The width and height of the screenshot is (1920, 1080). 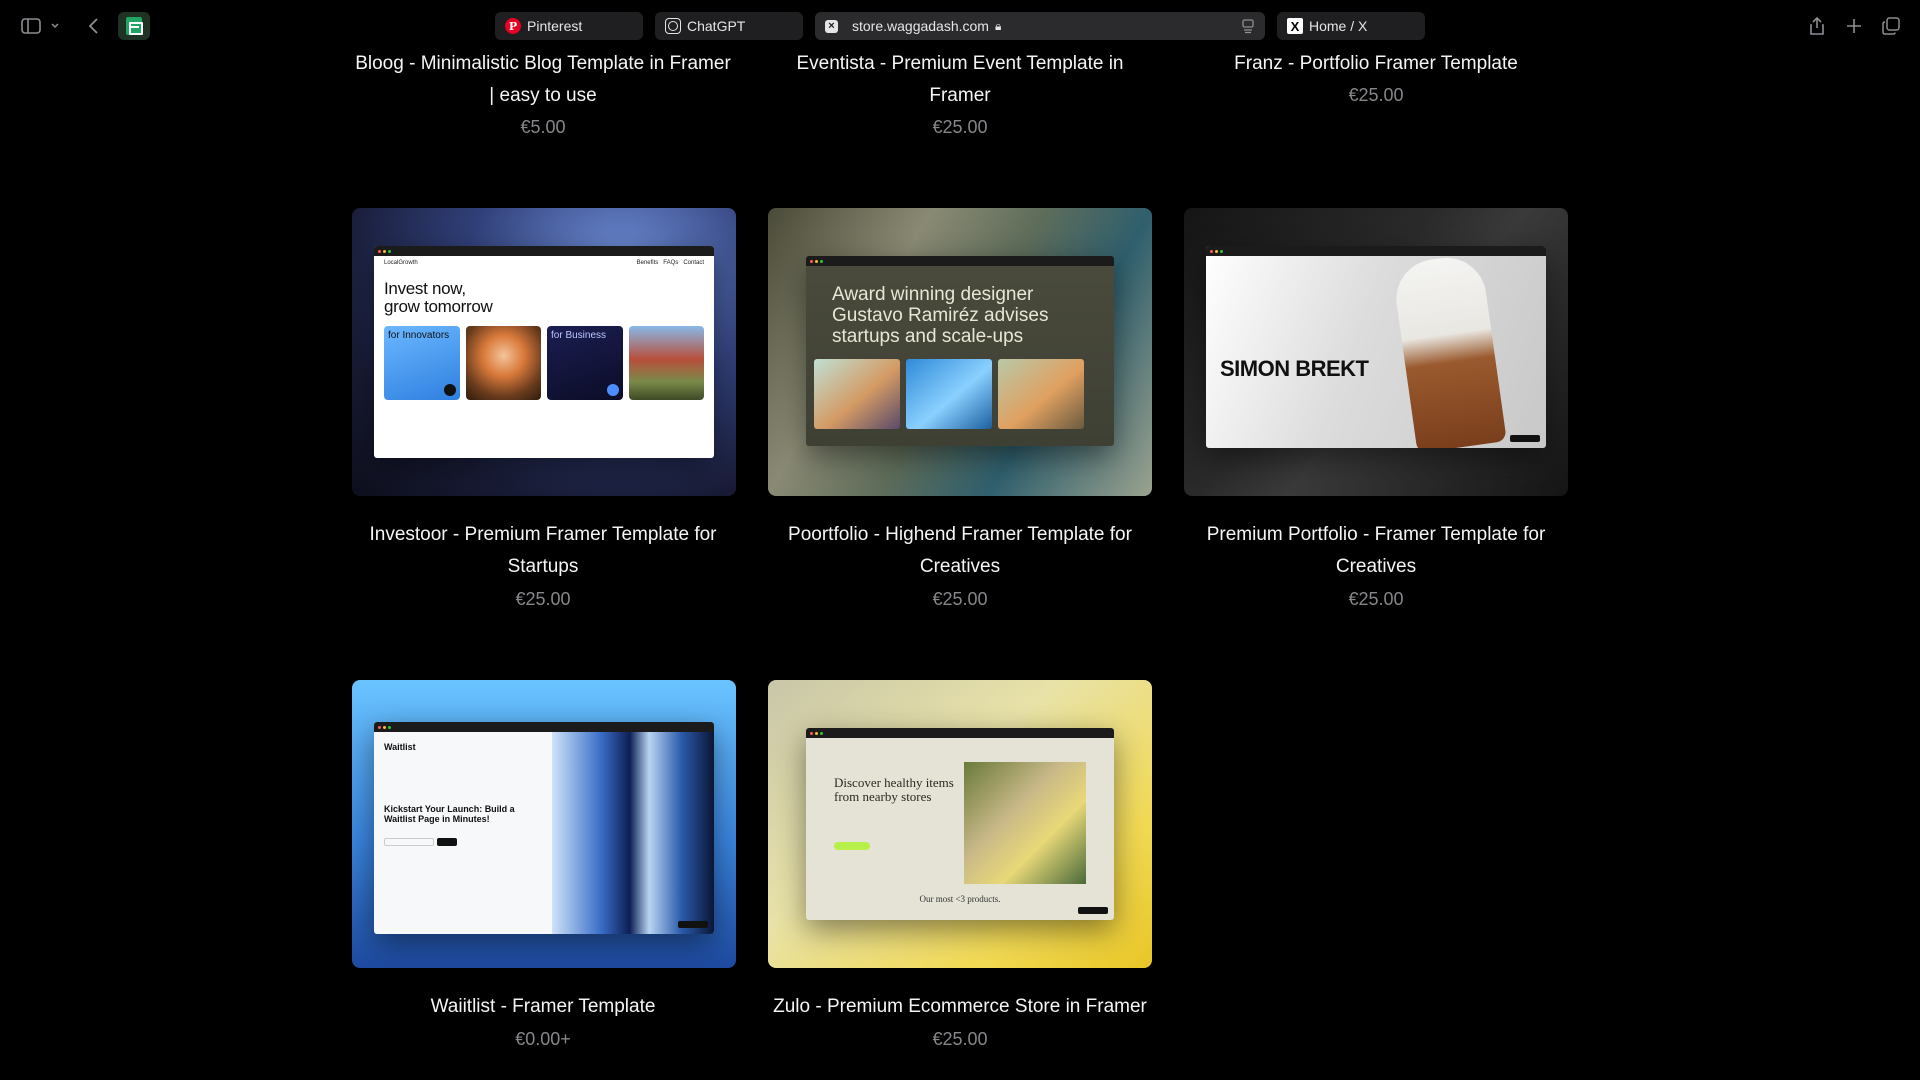 What do you see at coordinates (960, 899) in the screenshot?
I see `preview-footer-text: Our most <3 products.` at bounding box center [960, 899].